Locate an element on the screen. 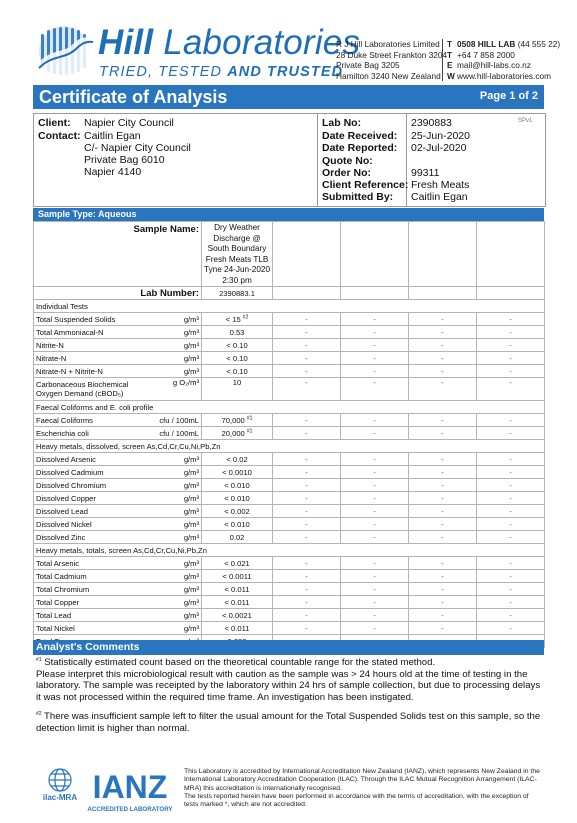  result-row: Total Lead g/m³ < 0.0021- - - - is located at coordinates (289, 615).